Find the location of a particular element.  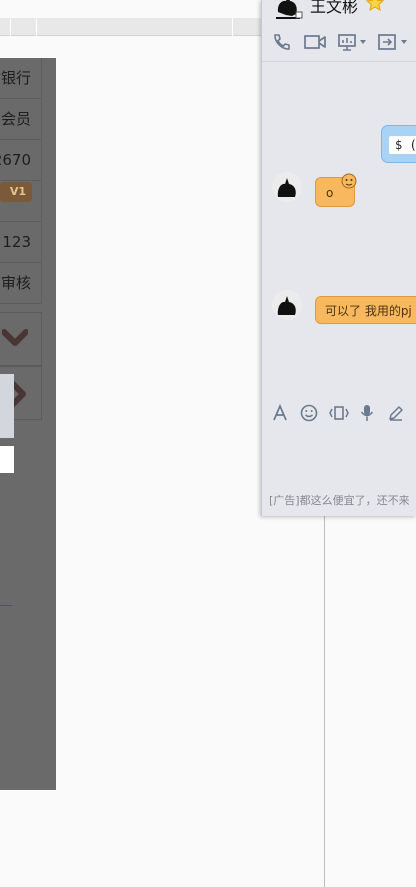

chat-header: 王文彬 is located at coordinates (339, 31).